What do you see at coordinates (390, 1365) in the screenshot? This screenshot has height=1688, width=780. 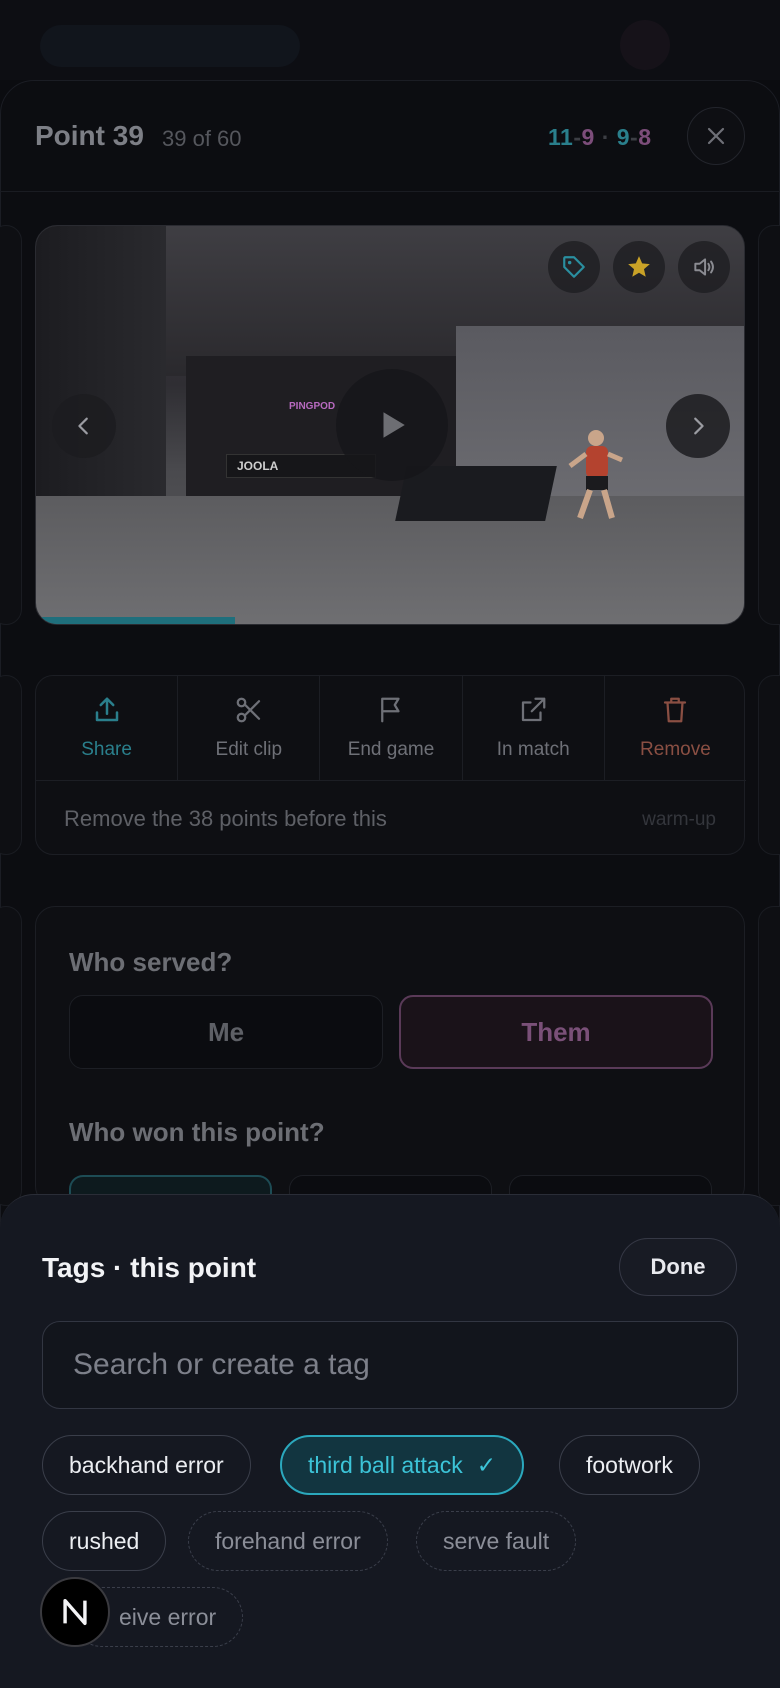 I see `tag-search-input` at bounding box center [390, 1365].